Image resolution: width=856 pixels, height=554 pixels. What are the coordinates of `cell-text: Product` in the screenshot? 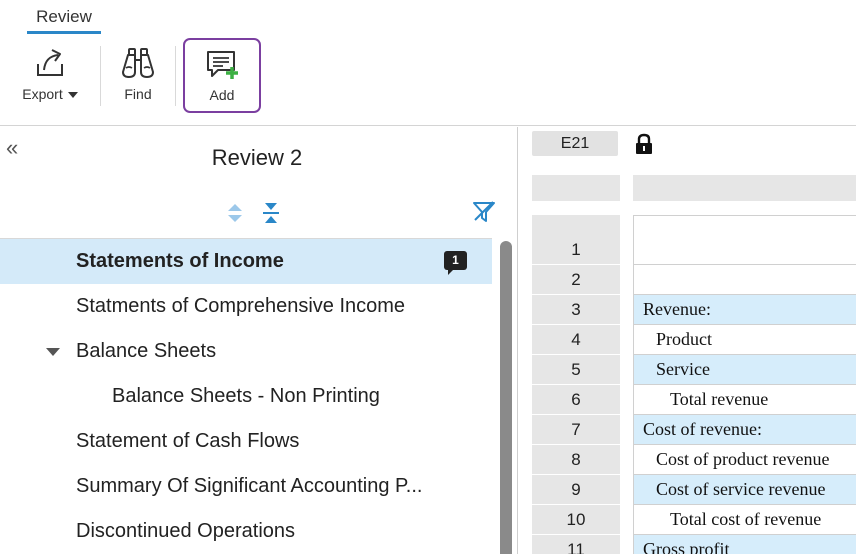 It's located at (684, 339).